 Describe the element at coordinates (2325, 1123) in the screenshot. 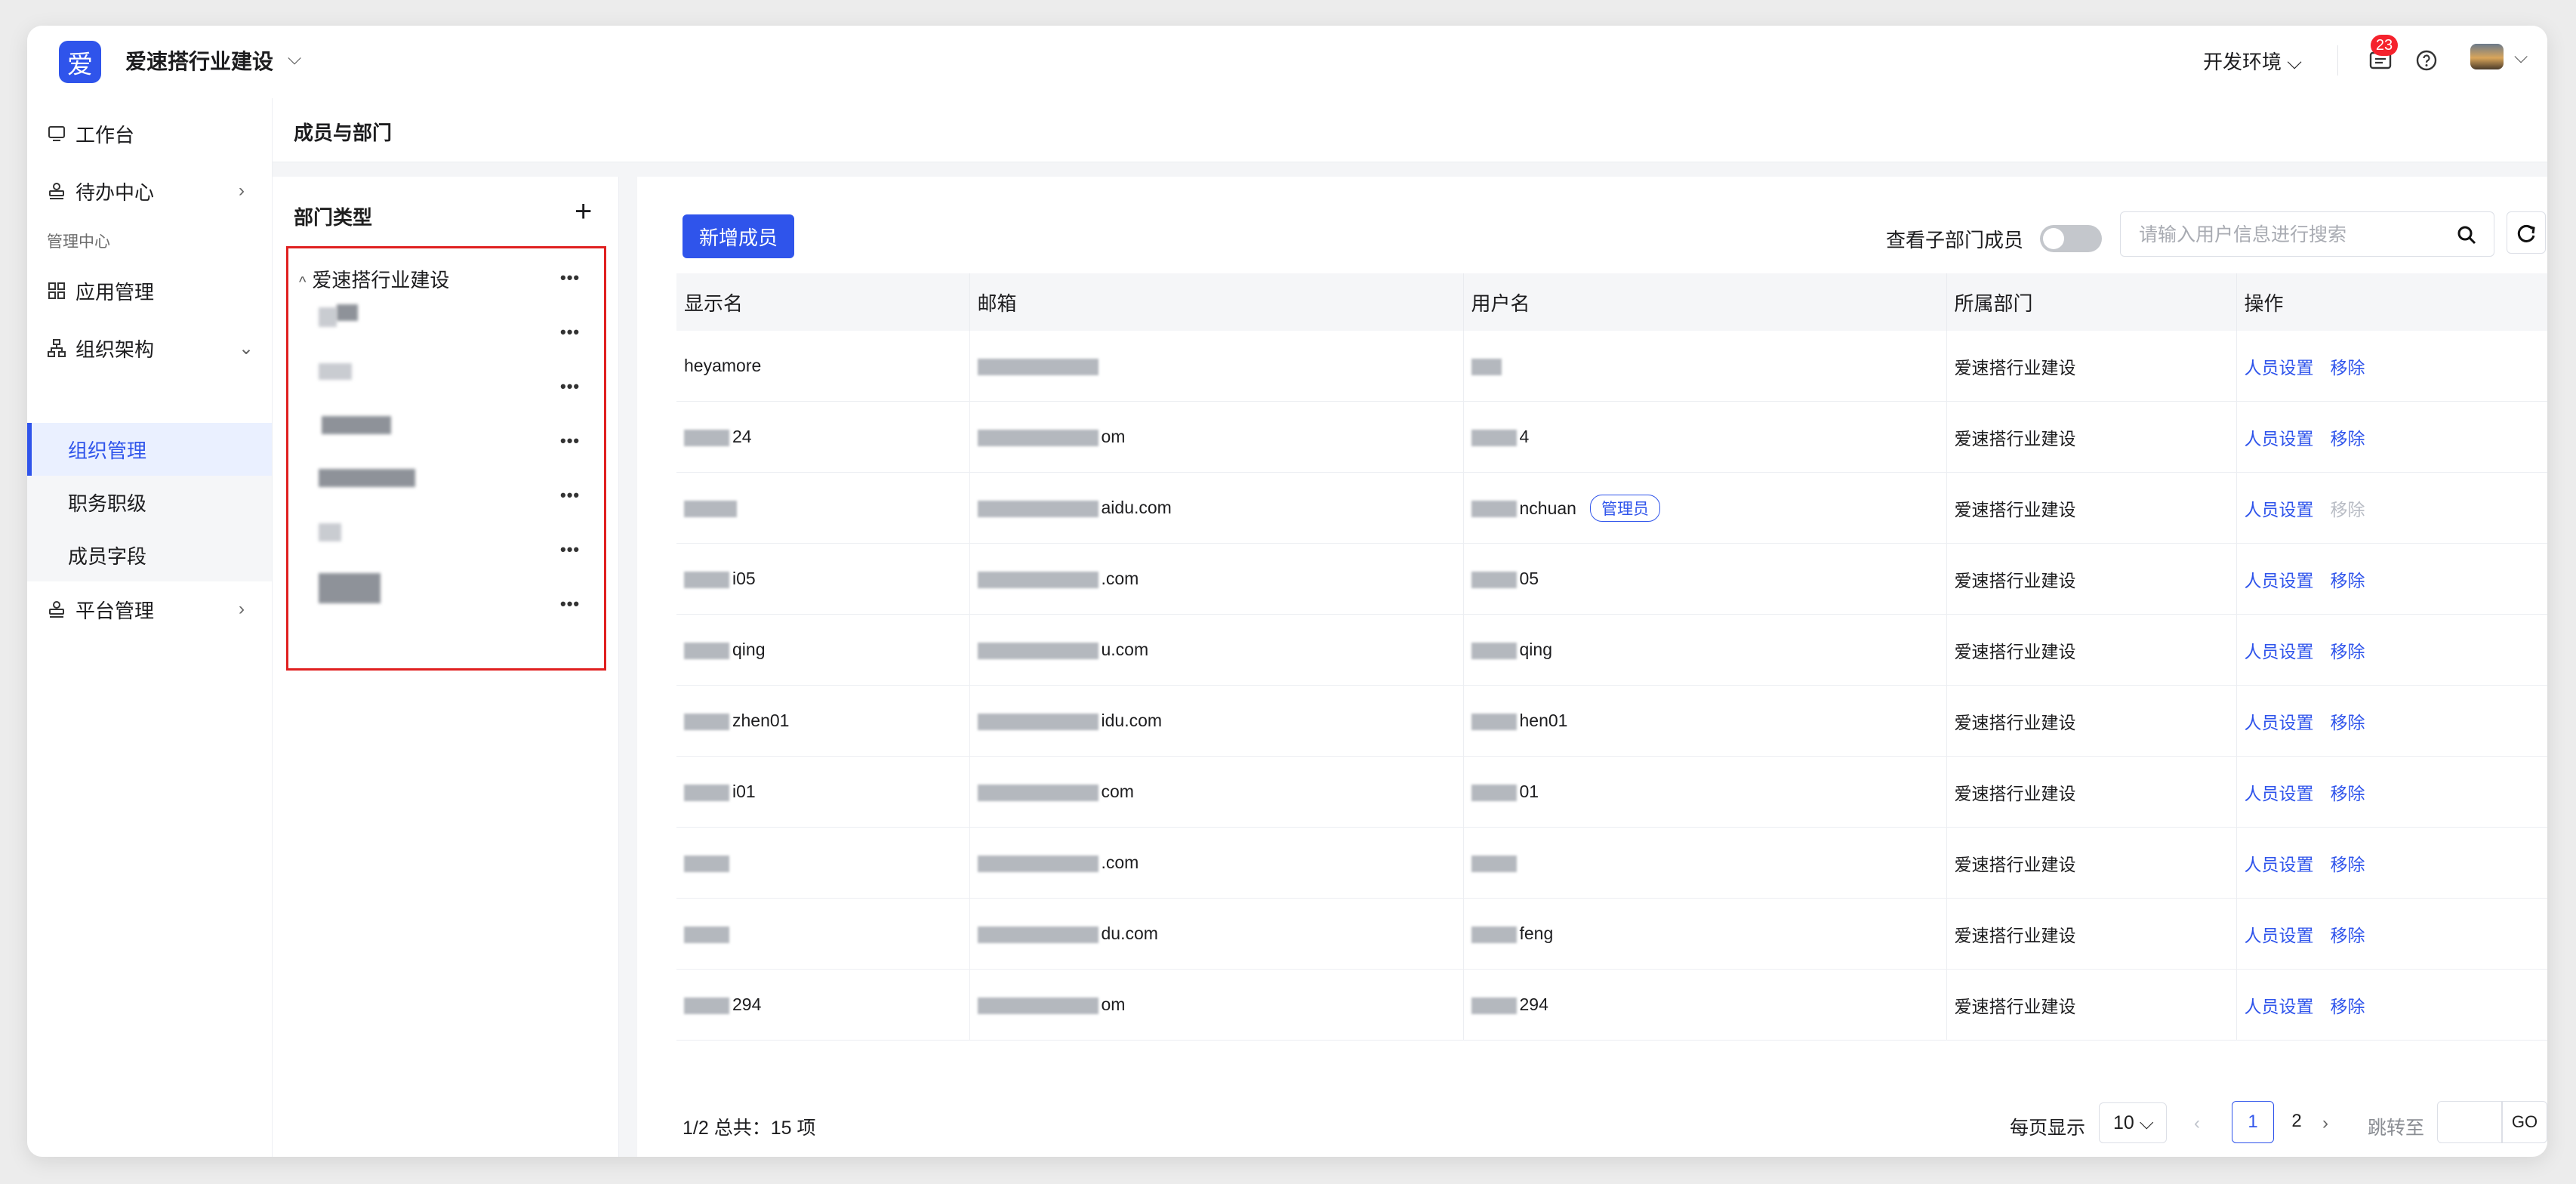

I see `next-page-icon: ›` at that location.